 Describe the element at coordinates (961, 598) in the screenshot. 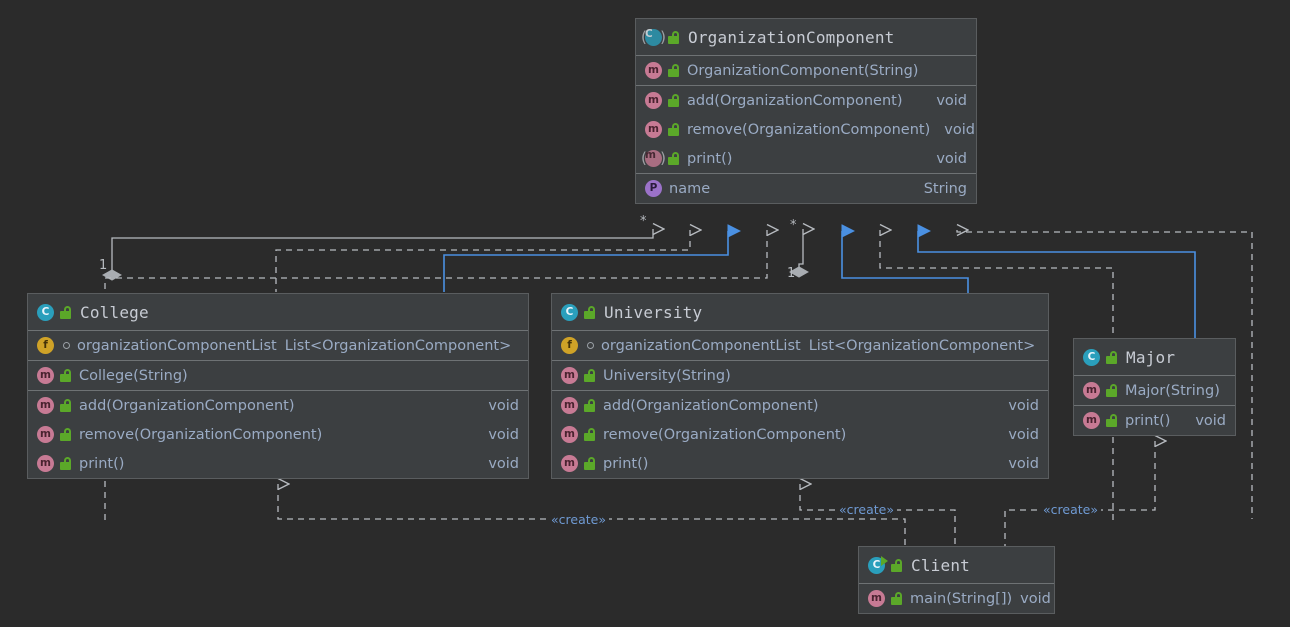

I see `member-name-label: main(String[])` at that location.